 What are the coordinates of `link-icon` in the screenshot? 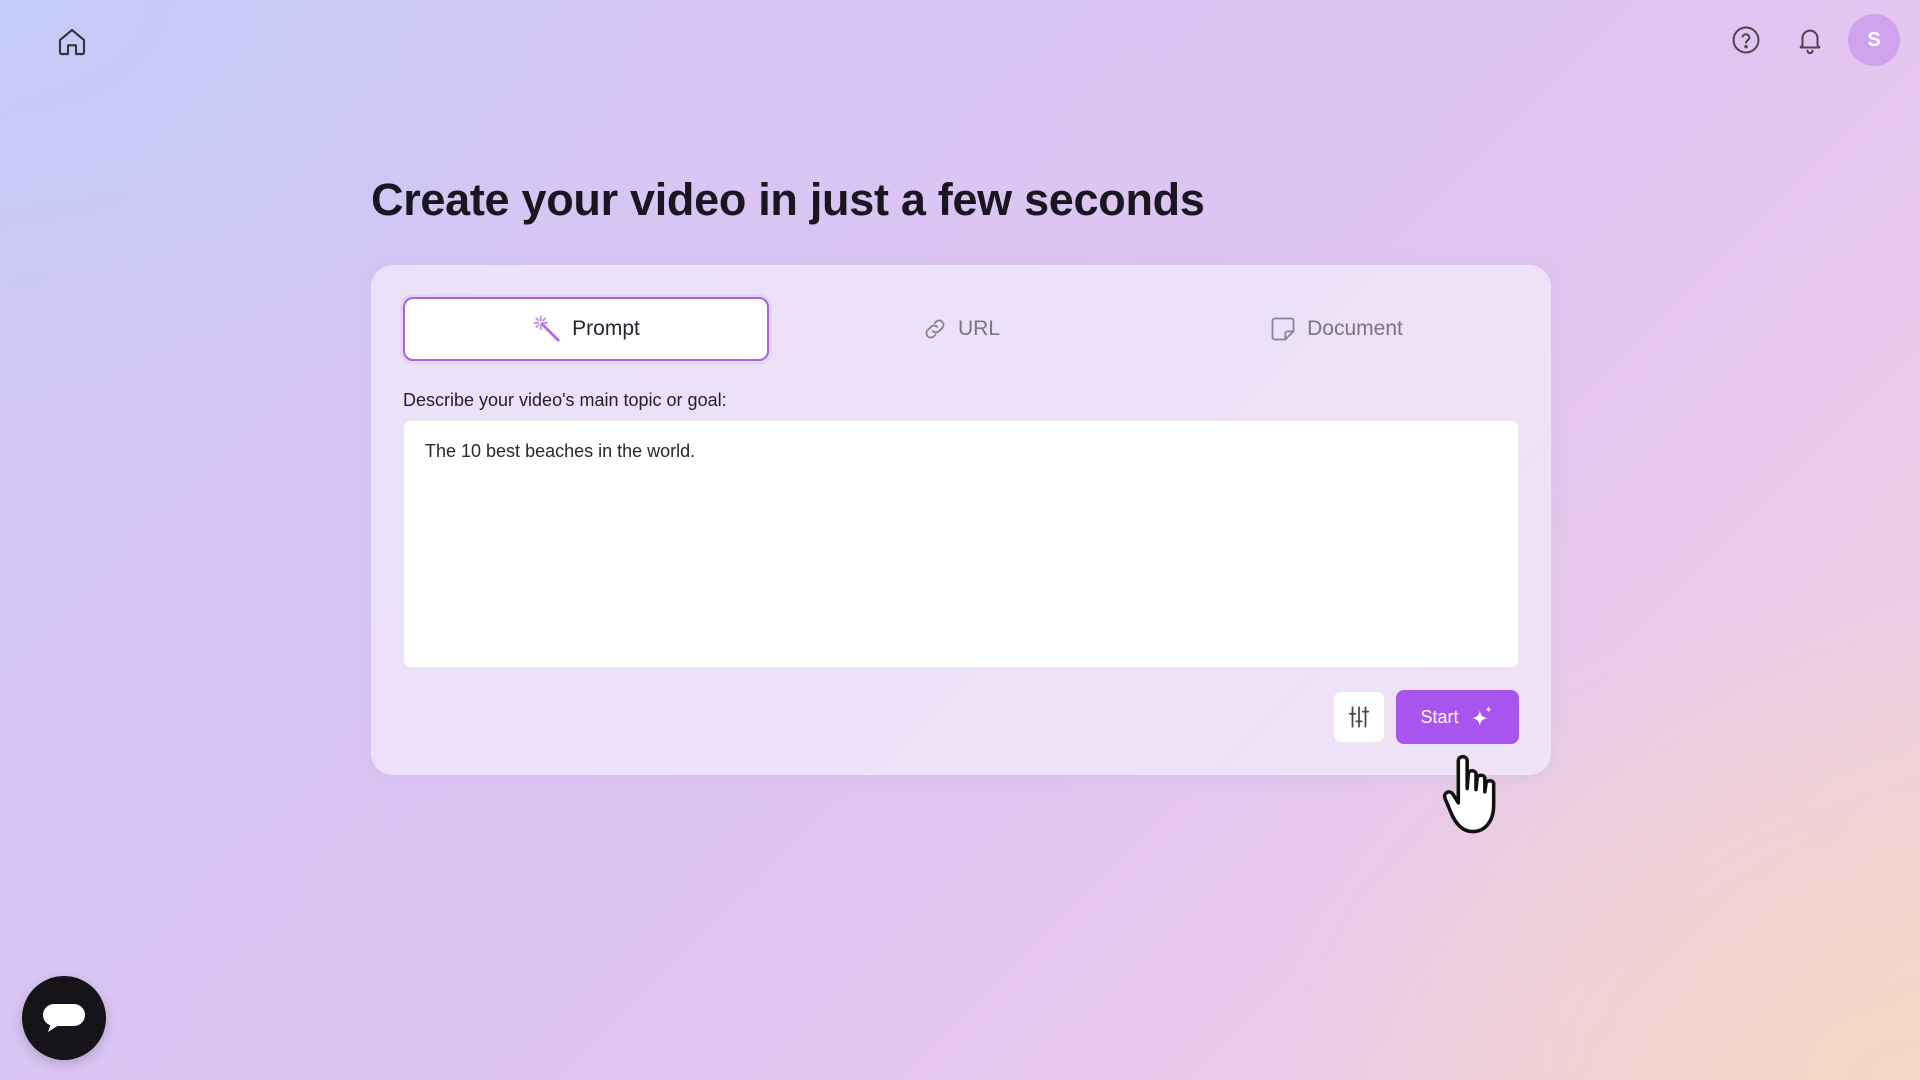 It's located at (935, 329).